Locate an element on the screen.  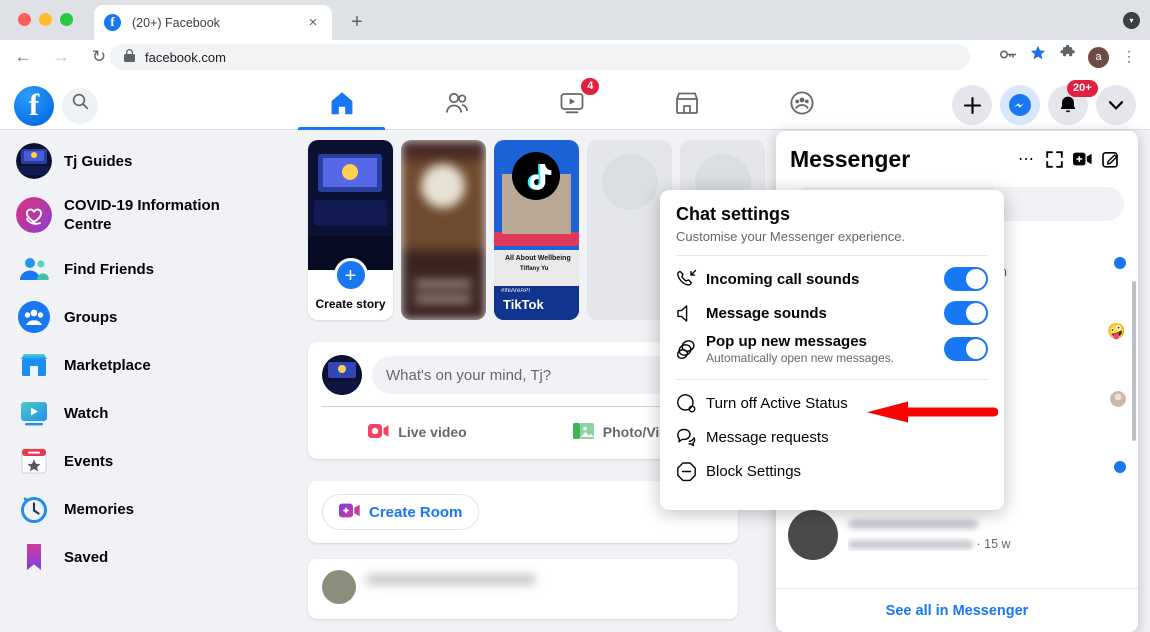
toggle-popup-new-messages is located at coordinates (966, 349).